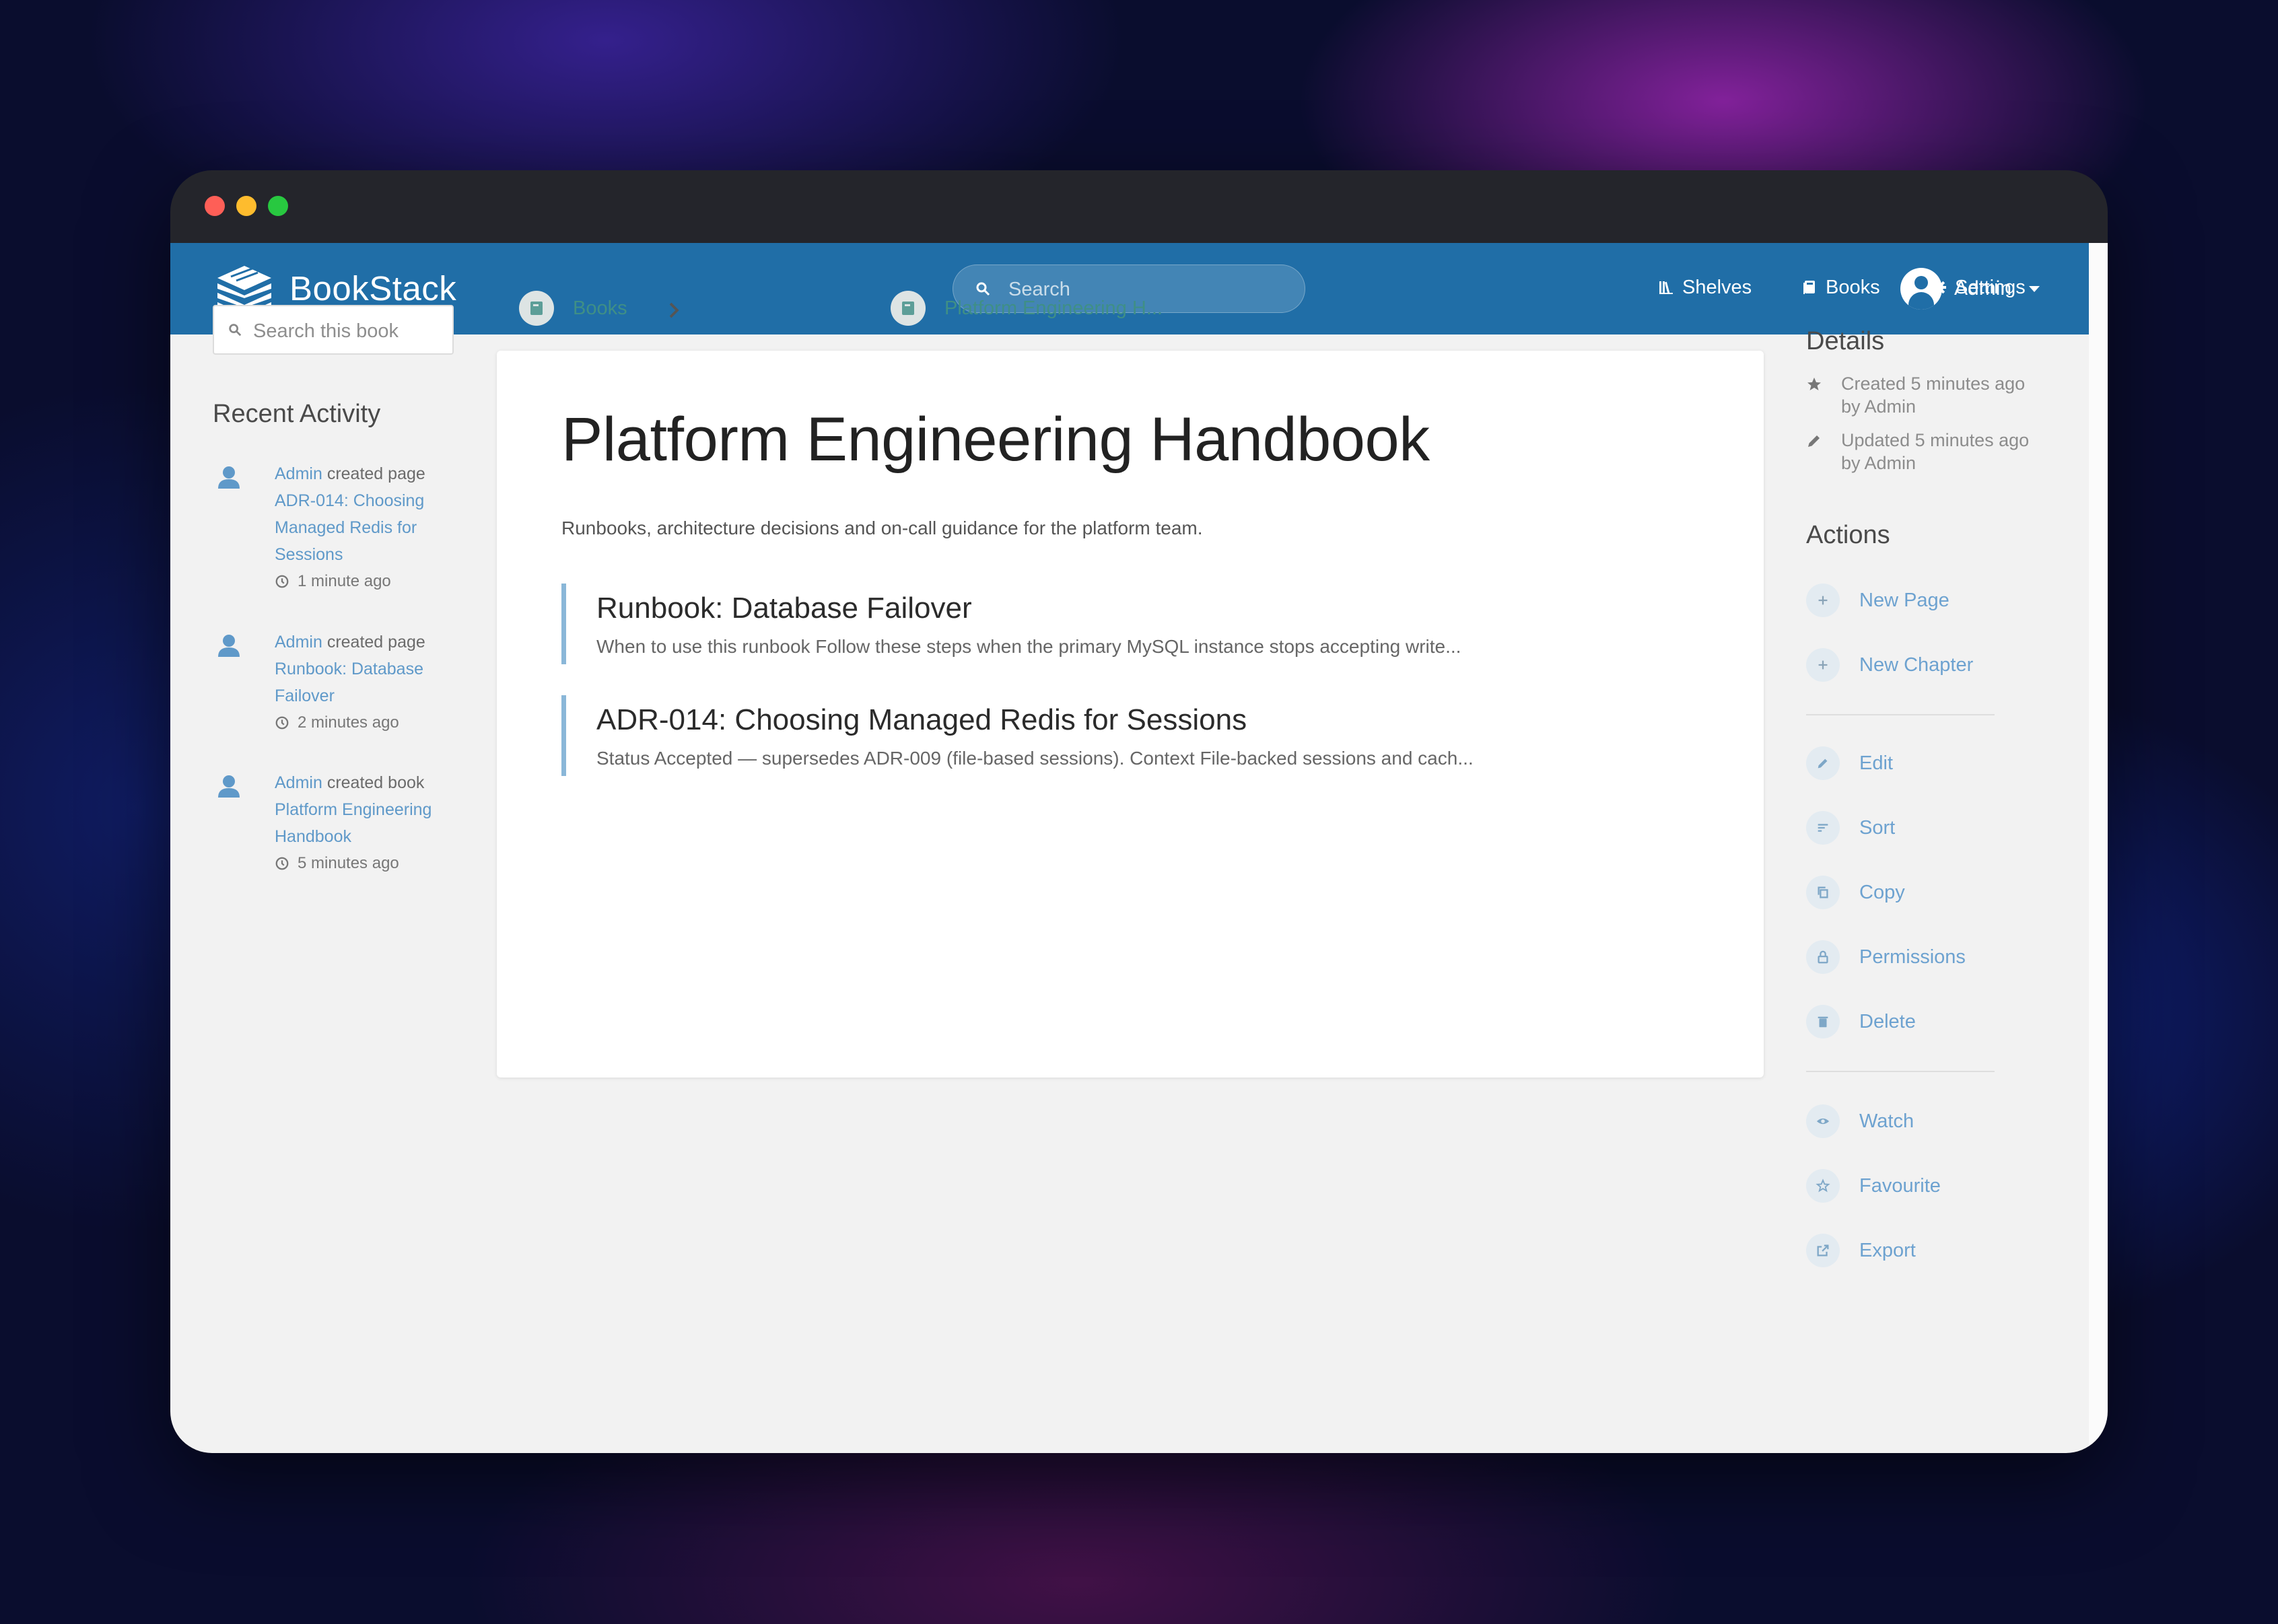  What do you see at coordinates (908, 308) in the screenshot?
I see `book-icon` at bounding box center [908, 308].